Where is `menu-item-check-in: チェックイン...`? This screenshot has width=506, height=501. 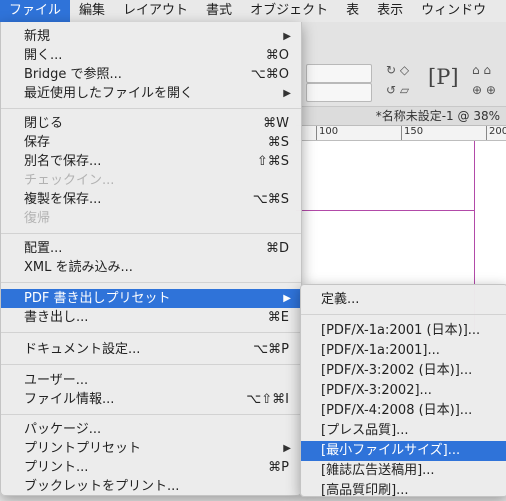
menu-item-check-in: チェックイン... is located at coordinates (69, 180).